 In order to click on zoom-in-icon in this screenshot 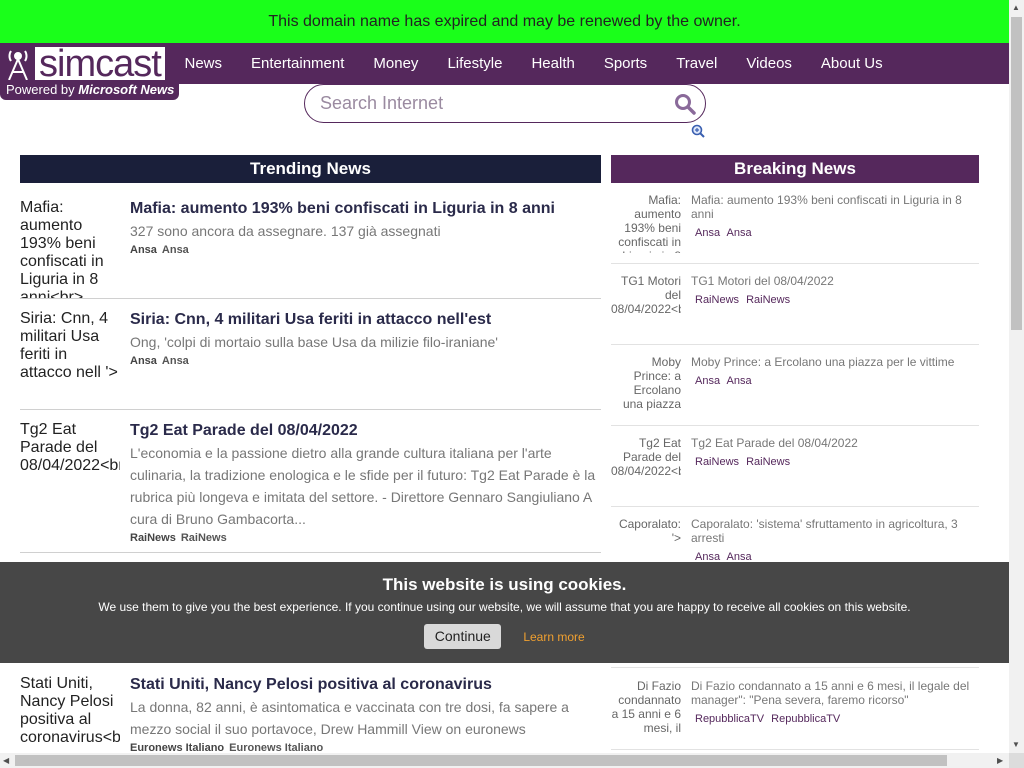, I will do `click(698, 131)`.